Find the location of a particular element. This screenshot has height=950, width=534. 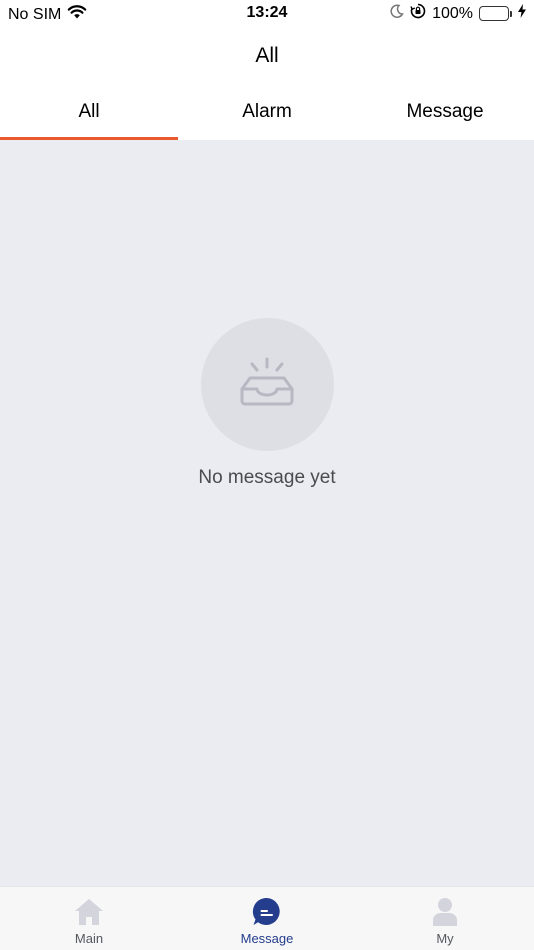

tab-all: All is located at coordinates (89, 112).